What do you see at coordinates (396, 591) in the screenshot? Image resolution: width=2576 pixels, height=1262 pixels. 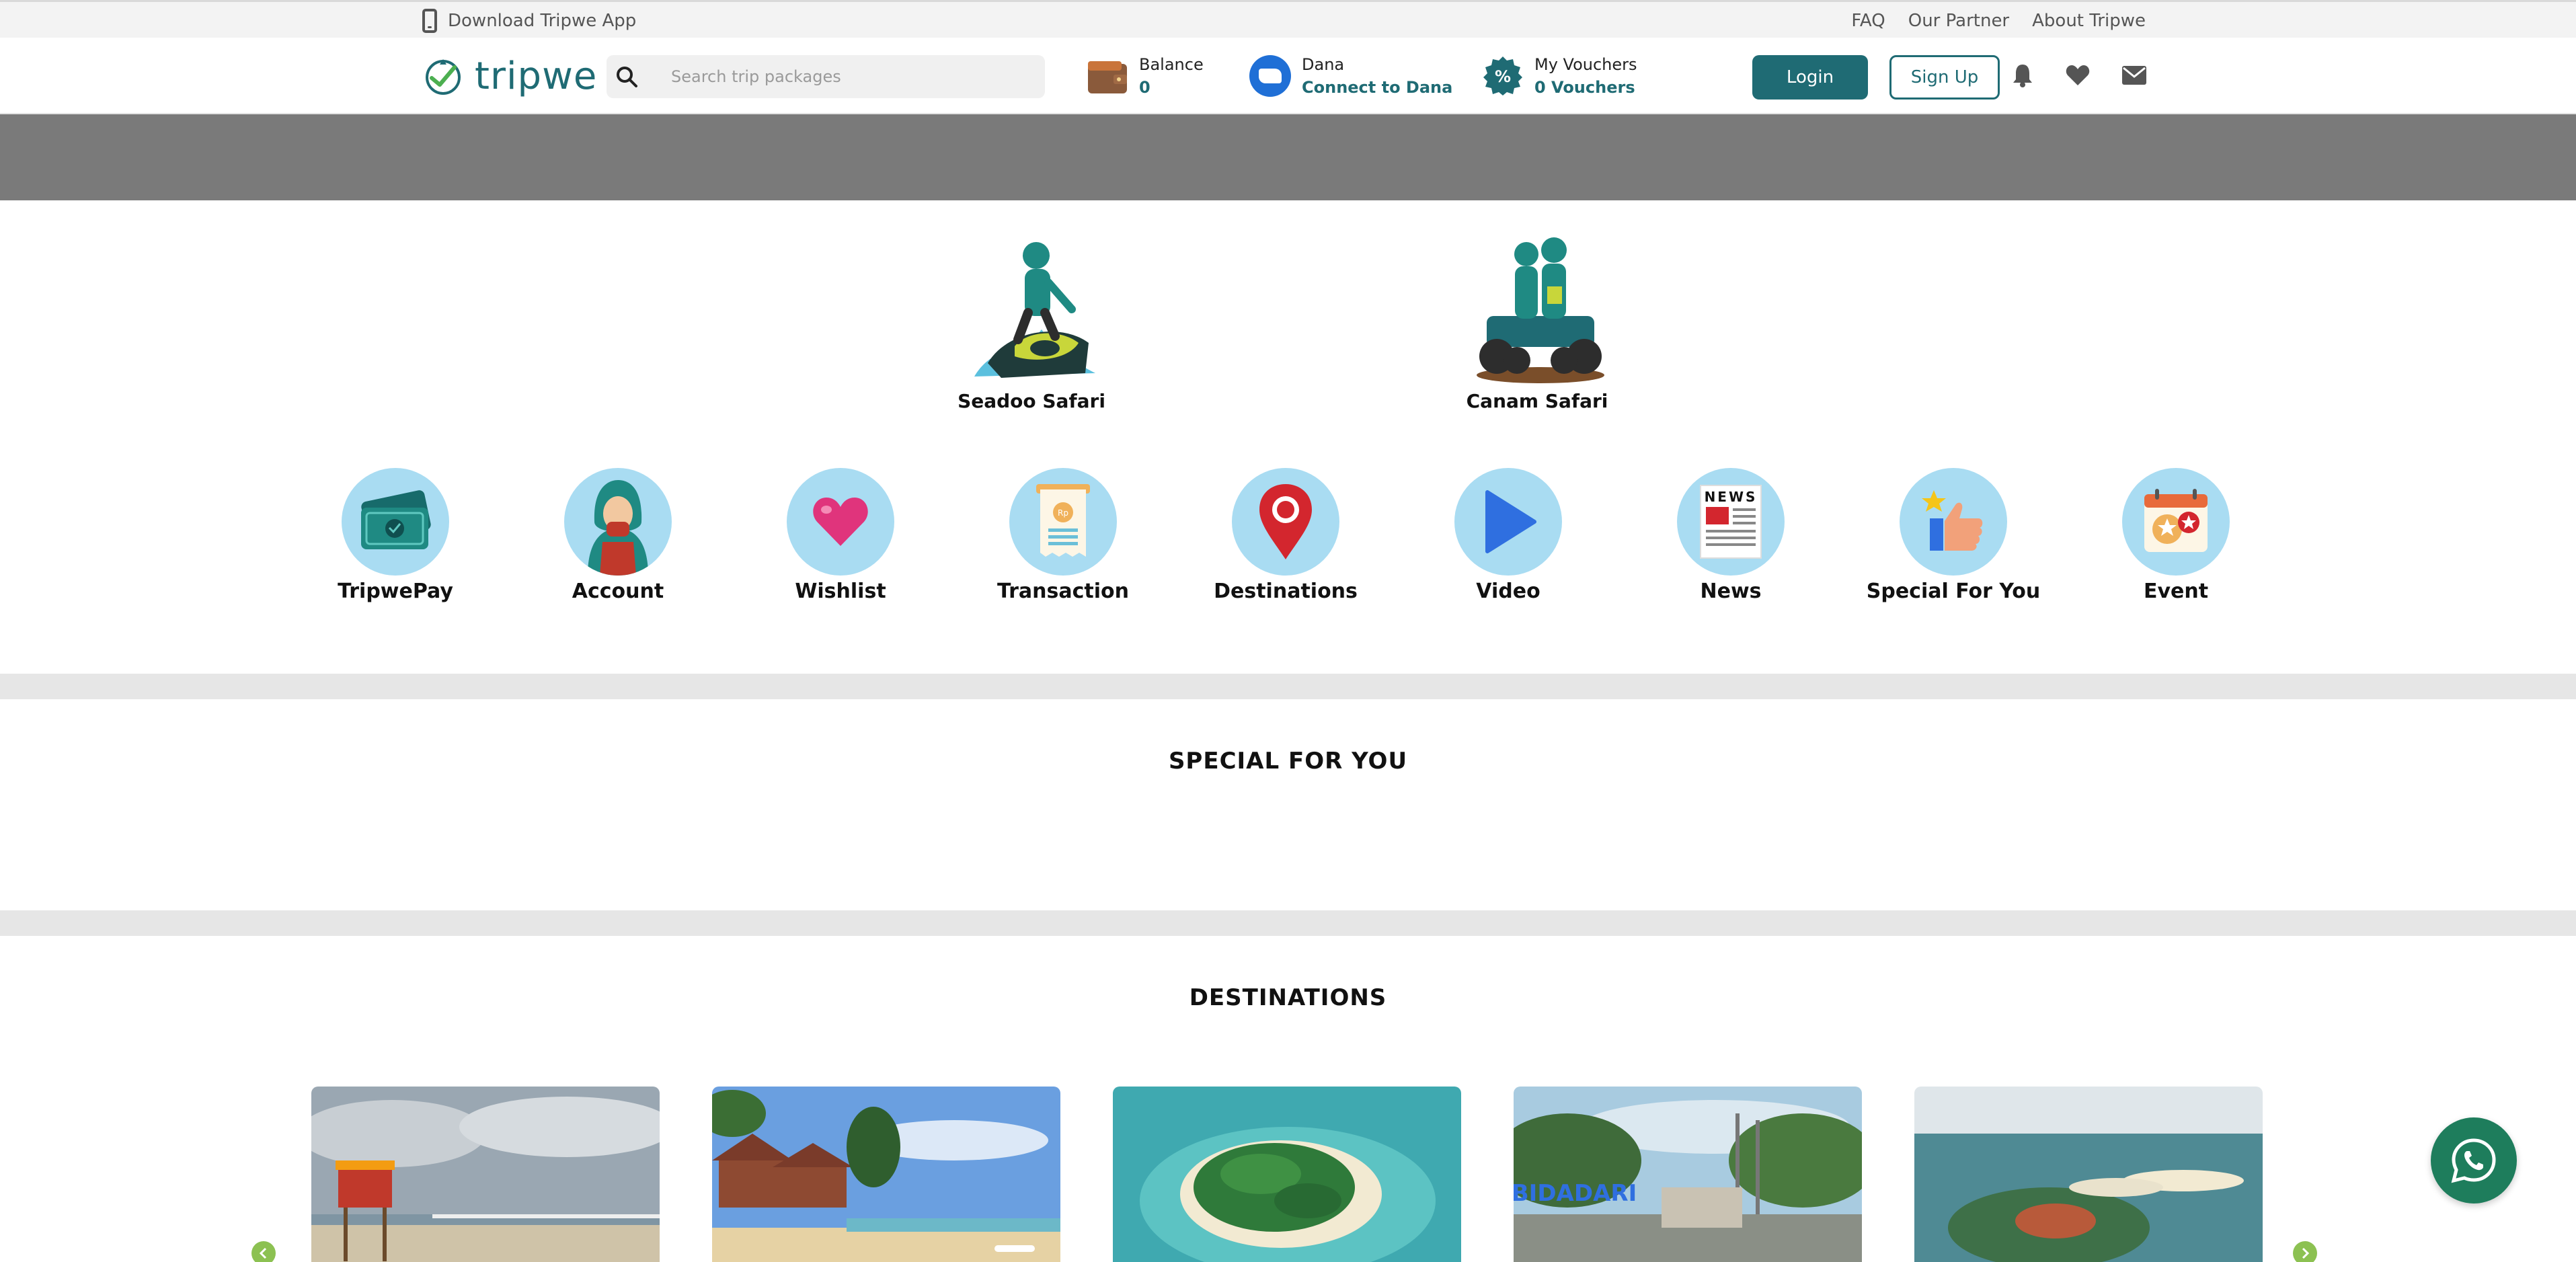 I see `menu-label: TripwePay` at bounding box center [396, 591].